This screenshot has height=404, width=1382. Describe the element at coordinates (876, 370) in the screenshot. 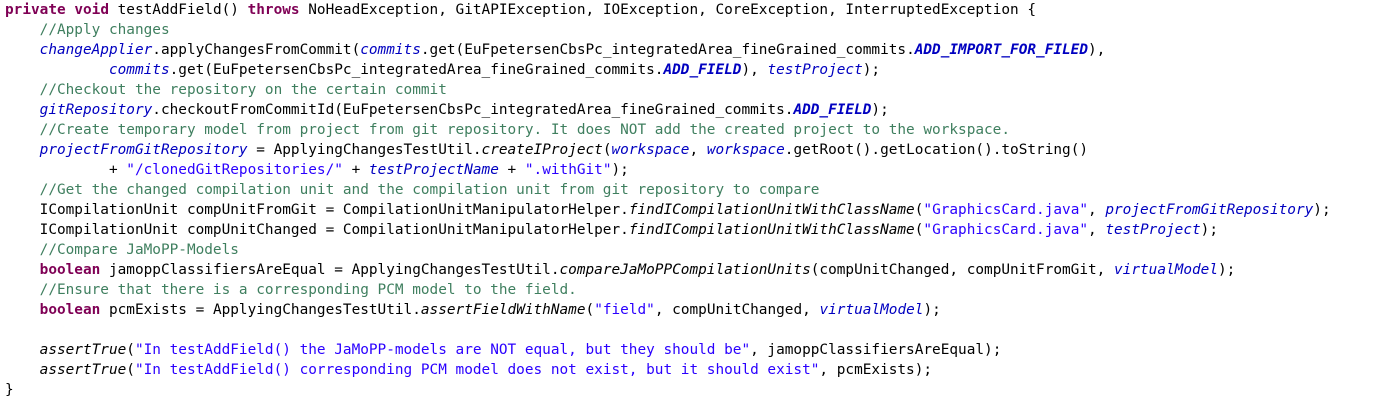

I see `code-text: , pcmExists);` at that location.